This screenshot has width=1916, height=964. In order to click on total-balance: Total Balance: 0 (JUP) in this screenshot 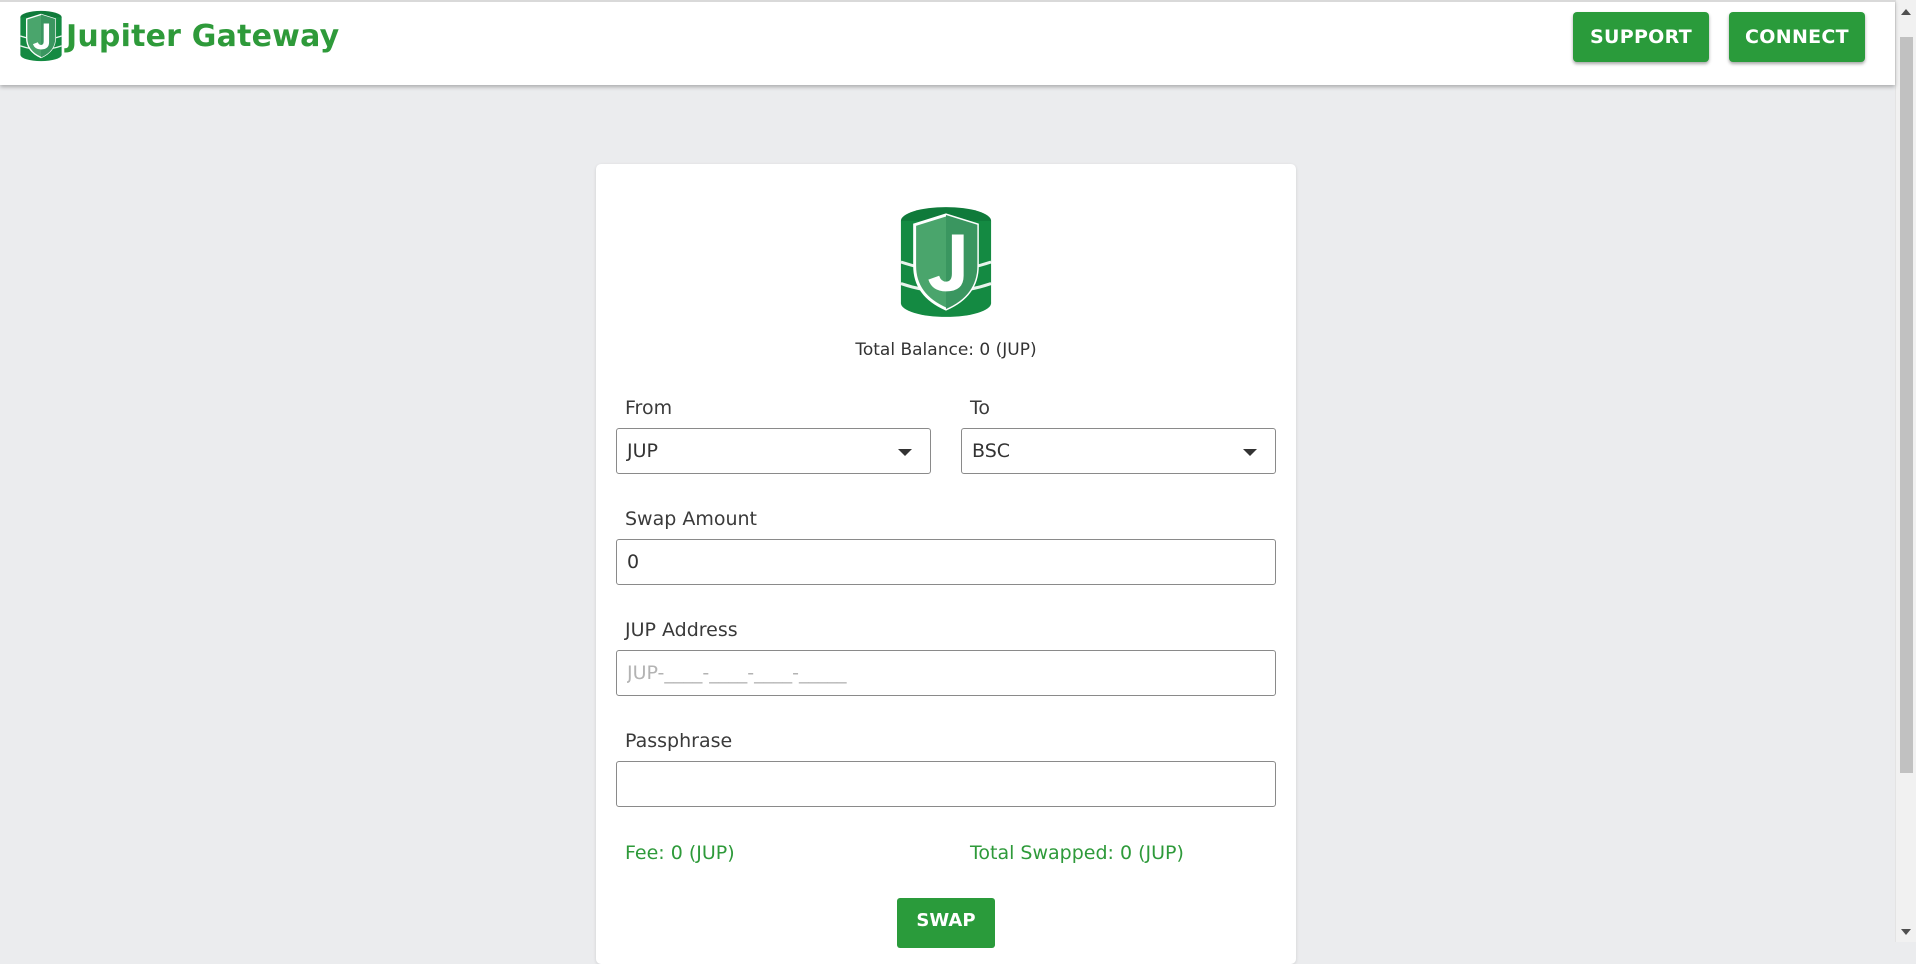, I will do `click(946, 350)`.